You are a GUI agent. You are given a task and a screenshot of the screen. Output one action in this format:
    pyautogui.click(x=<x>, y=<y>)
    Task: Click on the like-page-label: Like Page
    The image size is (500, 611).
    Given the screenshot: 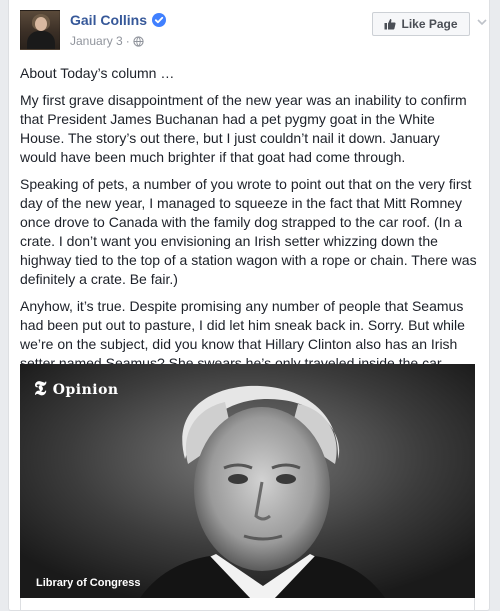 What is the action you would take?
    pyautogui.click(x=429, y=24)
    